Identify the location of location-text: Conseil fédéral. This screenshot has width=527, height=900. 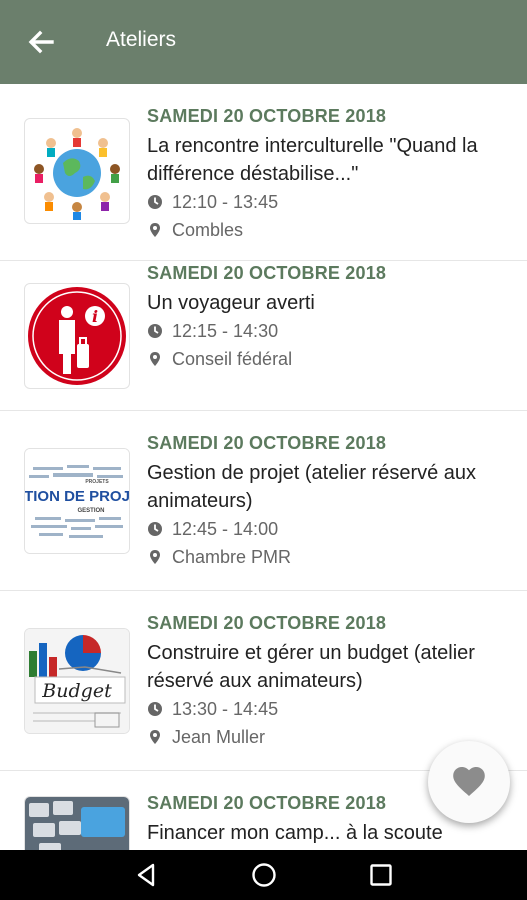
(232, 359).